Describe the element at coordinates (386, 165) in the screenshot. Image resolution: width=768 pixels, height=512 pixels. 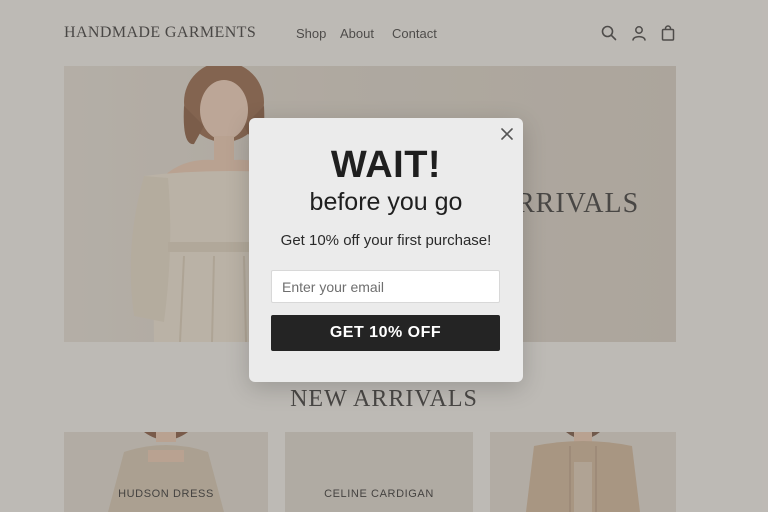
I see `popup-heading: WAIT!` at that location.